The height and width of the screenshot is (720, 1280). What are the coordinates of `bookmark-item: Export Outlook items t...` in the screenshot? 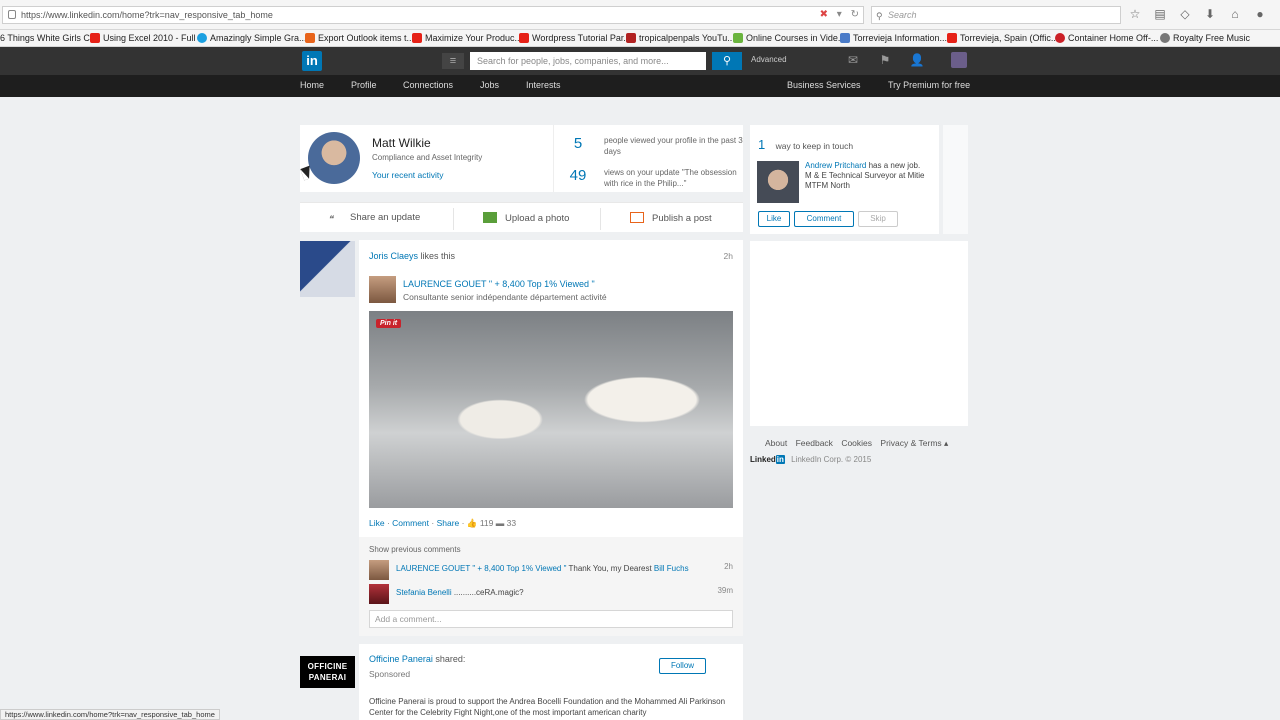 It's located at (359, 38).